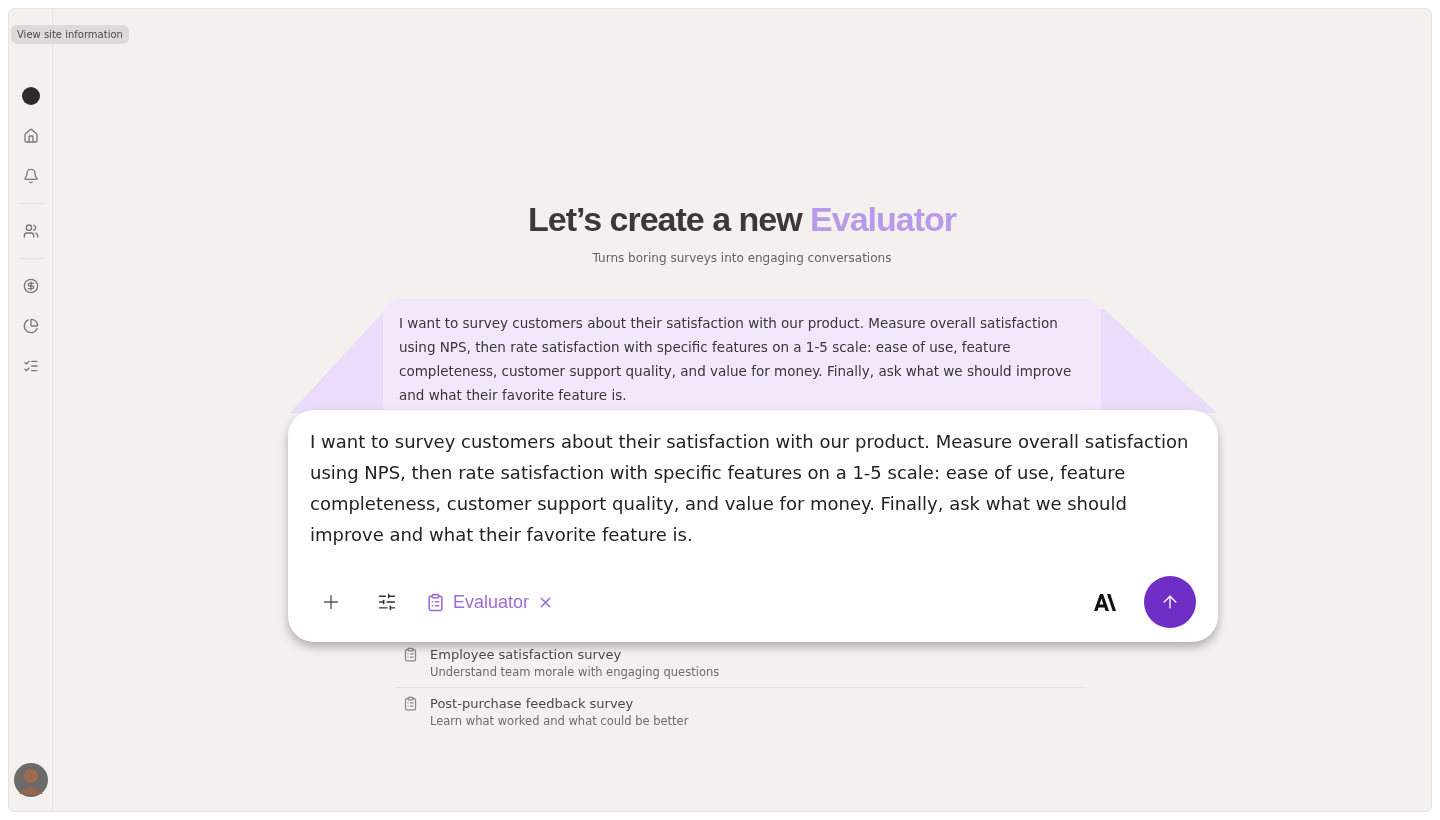 The height and width of the screenshot is (820, 1440). Describe the element at coordinates (575, 672) in the screenshot. I see `suggestion-description: Understand team morale with engaging questions` at that location.